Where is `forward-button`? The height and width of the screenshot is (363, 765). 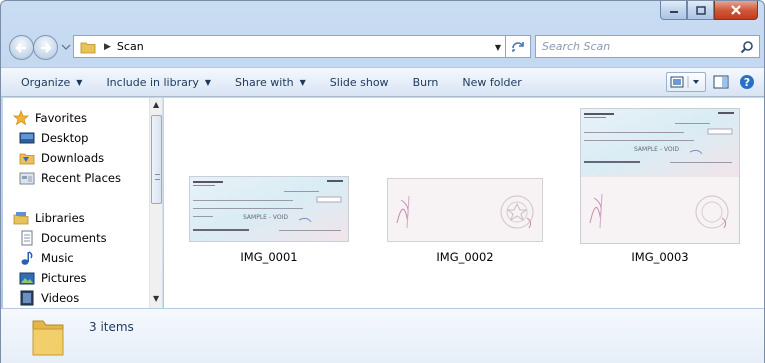 forward-button is located at coordinates (45, 47).